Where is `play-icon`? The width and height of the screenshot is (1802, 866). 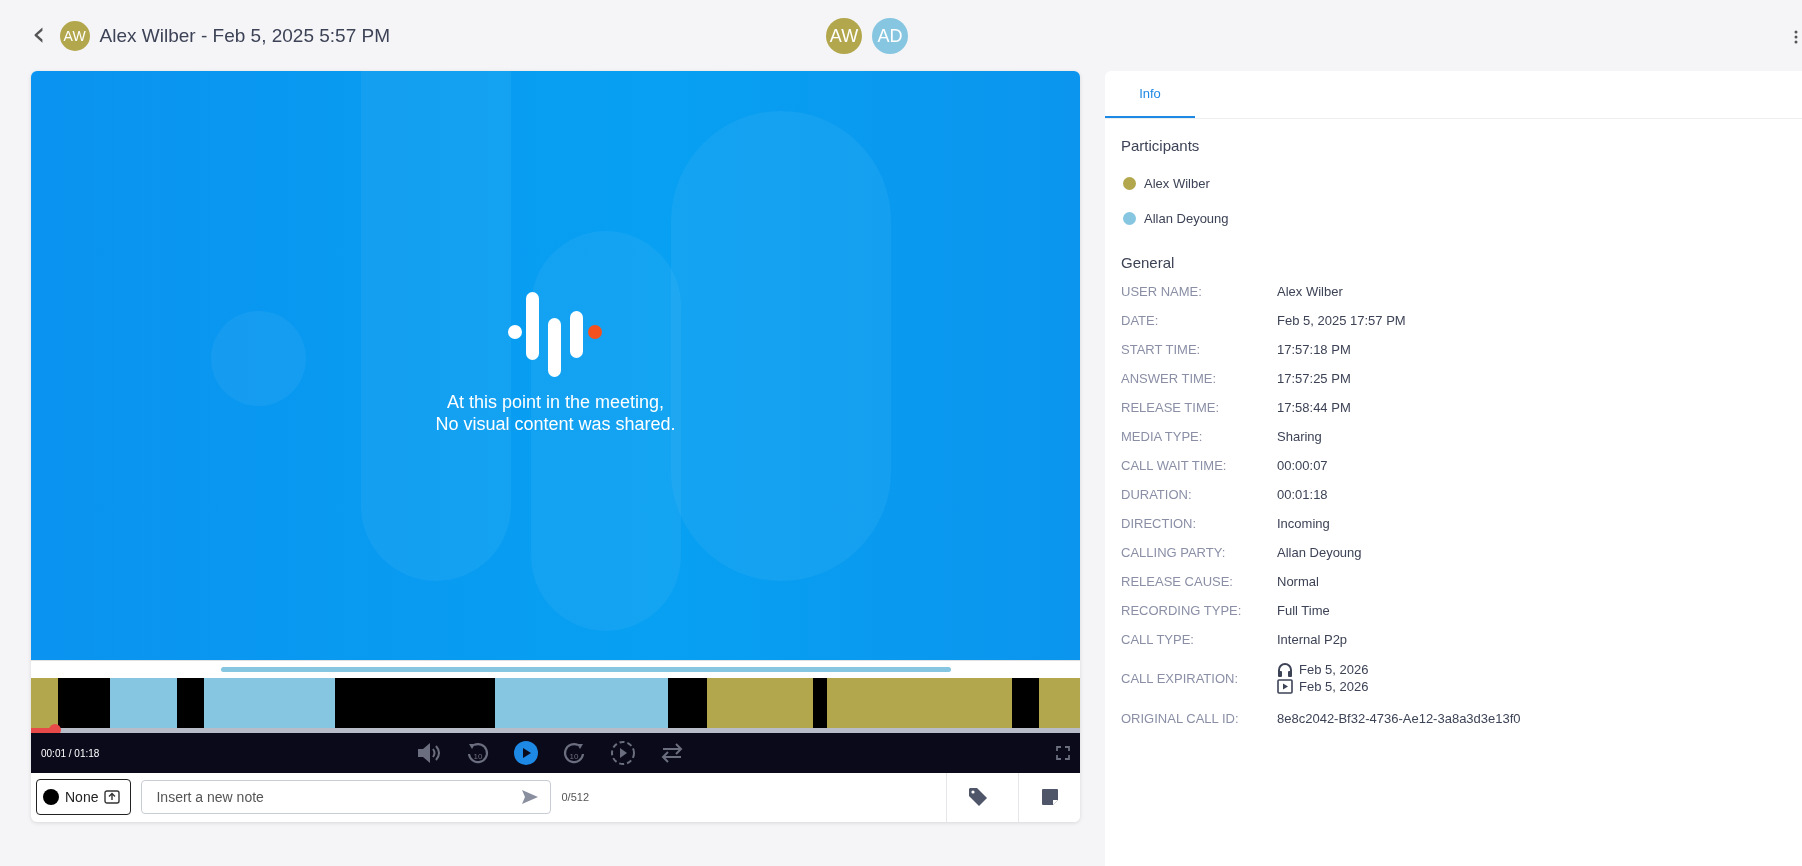 play-icon is located at coordinates (526, 753).